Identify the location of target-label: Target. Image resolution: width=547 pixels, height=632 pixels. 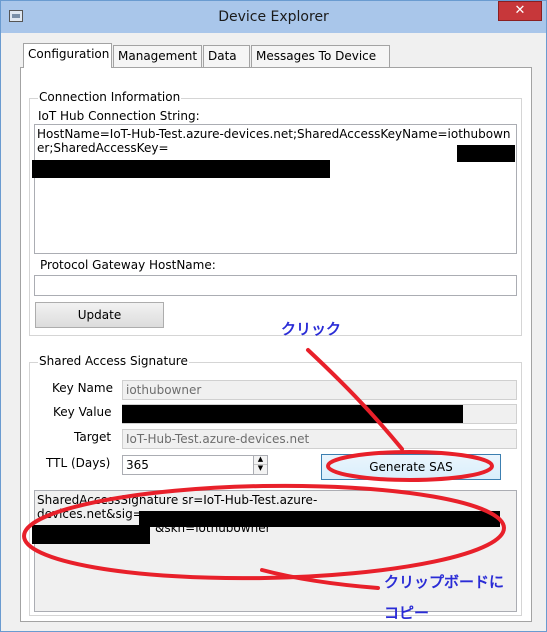
(93, 437).